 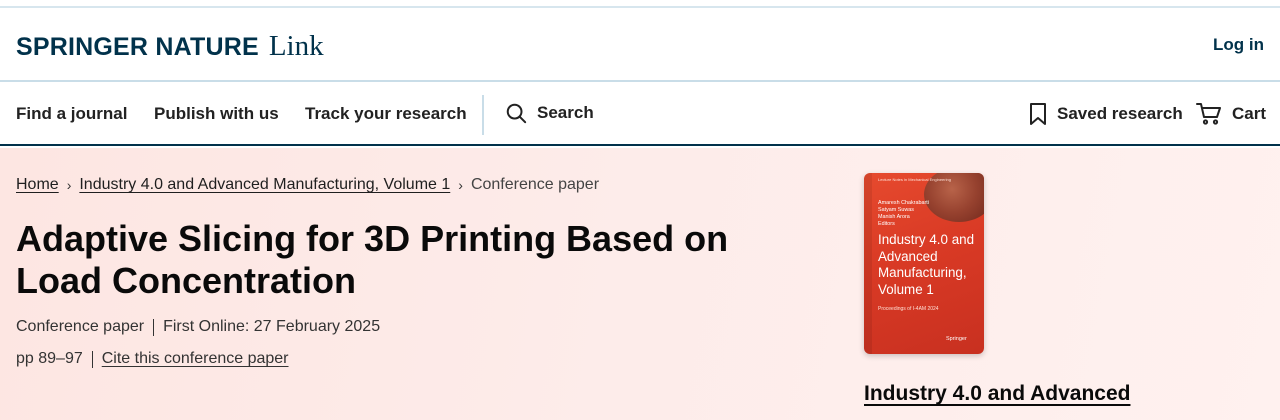 I want to click on cover-editor: Manish Arora, so click(x=894, y=217).